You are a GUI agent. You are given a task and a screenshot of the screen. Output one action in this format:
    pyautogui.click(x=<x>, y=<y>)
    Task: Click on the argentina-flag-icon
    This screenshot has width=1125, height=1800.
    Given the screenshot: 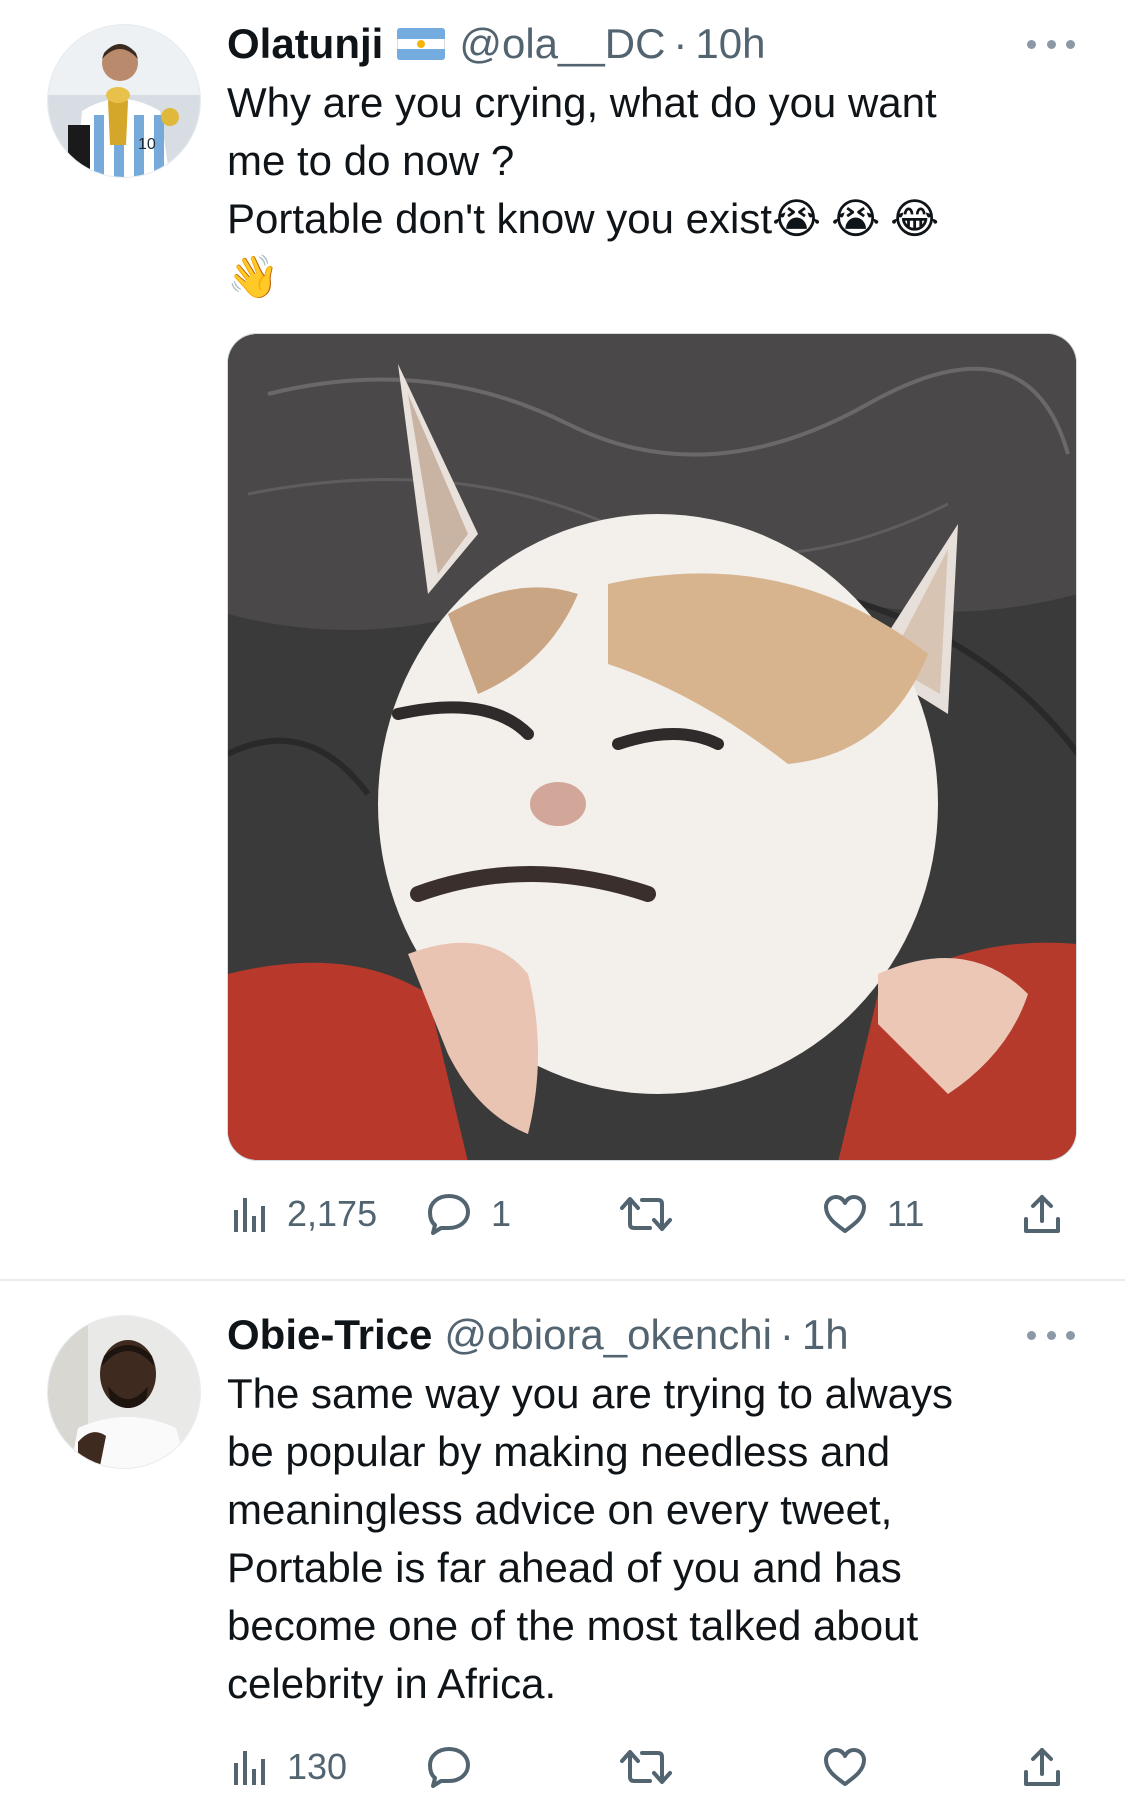 What is the action you would take?
    pyautogui.click(x=421, y=44)
    